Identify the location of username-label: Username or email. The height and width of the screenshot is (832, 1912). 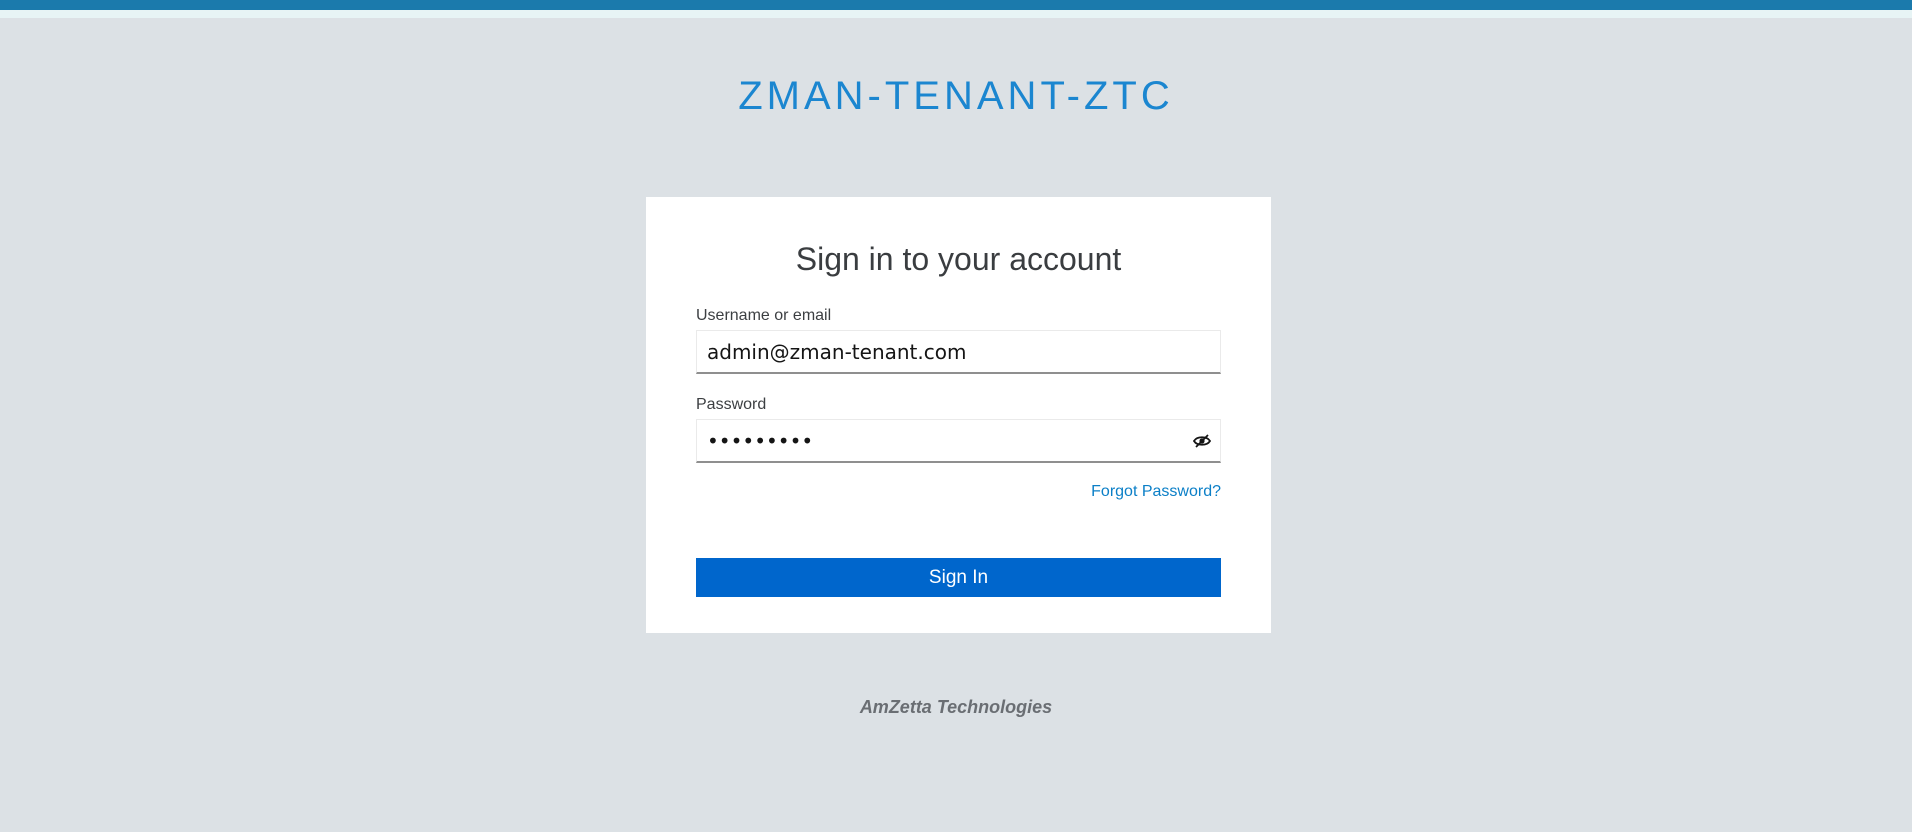
(764, 315).